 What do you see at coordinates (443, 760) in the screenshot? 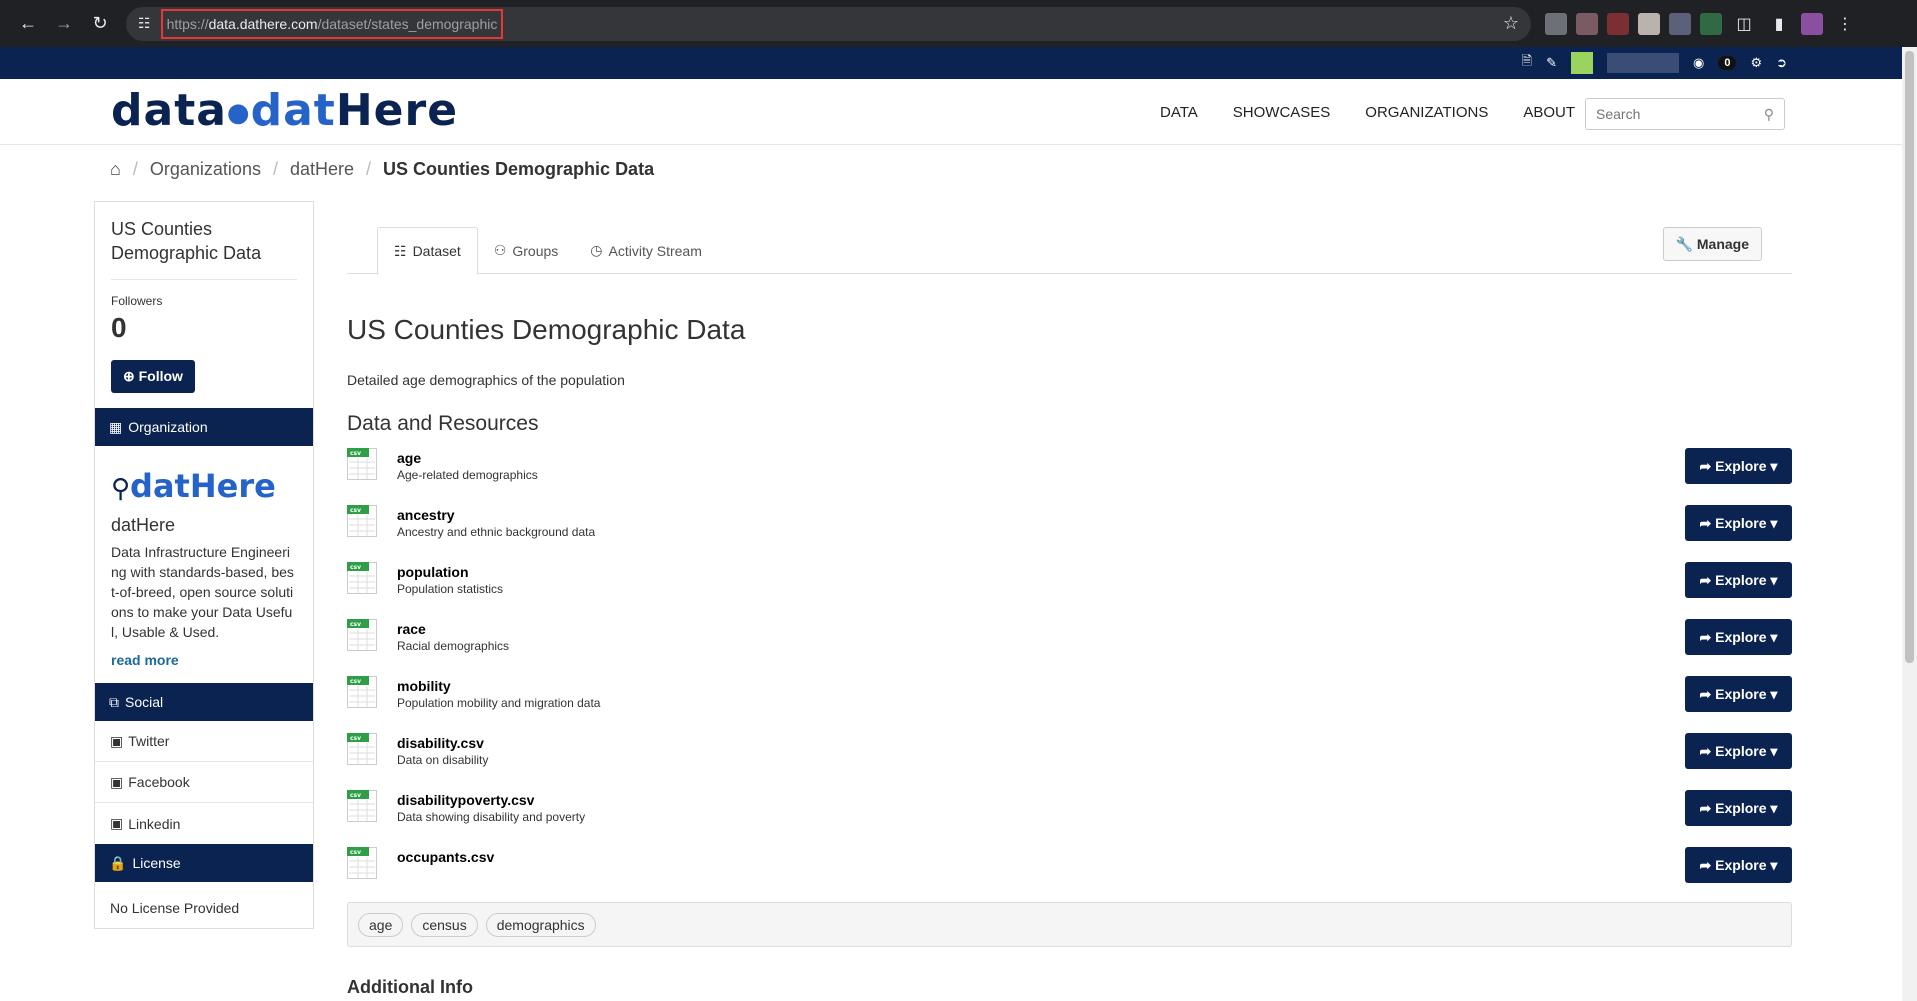
I see `resource-description: Data on disability` at bounding box center [443, 760].